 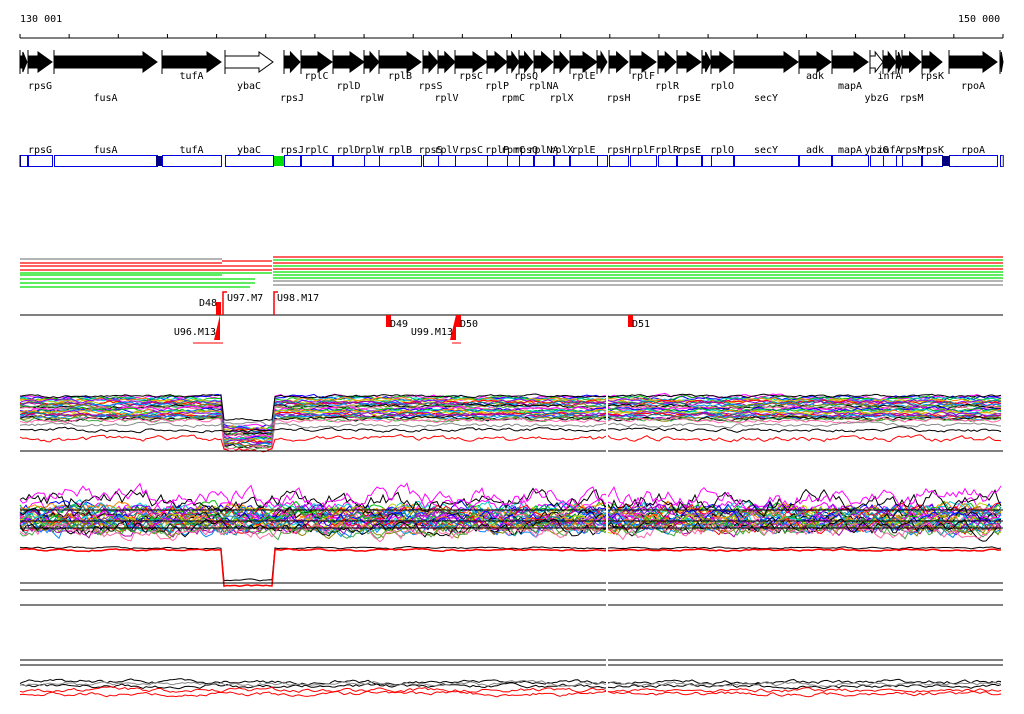 What do you see at coordinates (643, 62) in the screenshot?
I see `gene-arrow-rplF` at bounding box center [643, 62].